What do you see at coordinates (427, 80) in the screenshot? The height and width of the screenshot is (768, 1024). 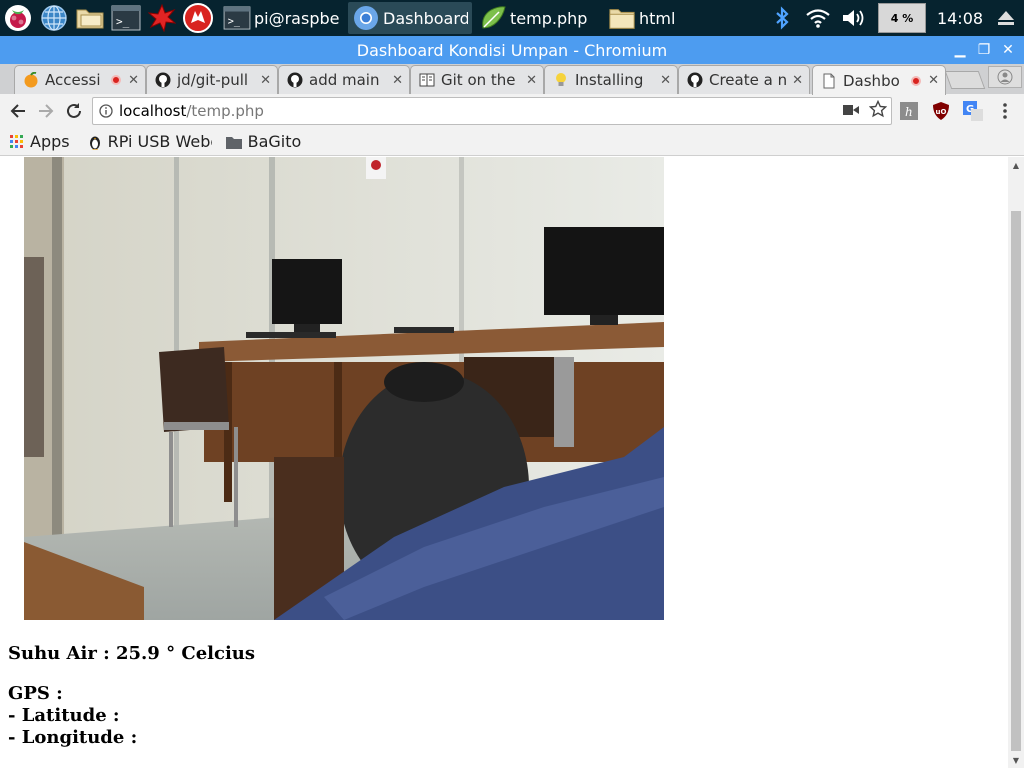 I see `book-icon` at bounding box center [427, 80].